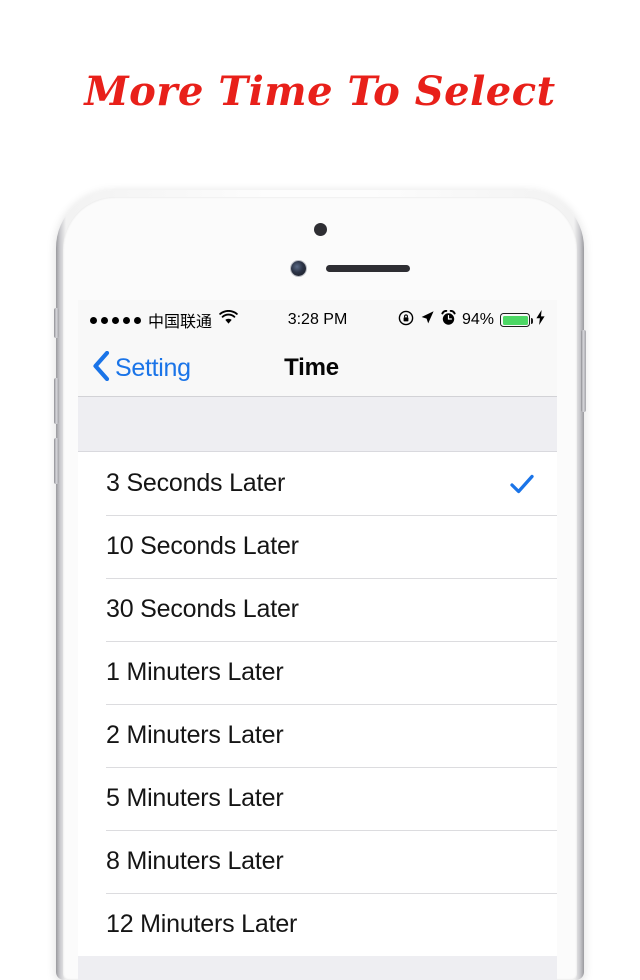  What do you see at coordinates (195, 672) in the screenshot?
I see `list-item-label: 1 Minuters Later` at bounding box center [195, 672].